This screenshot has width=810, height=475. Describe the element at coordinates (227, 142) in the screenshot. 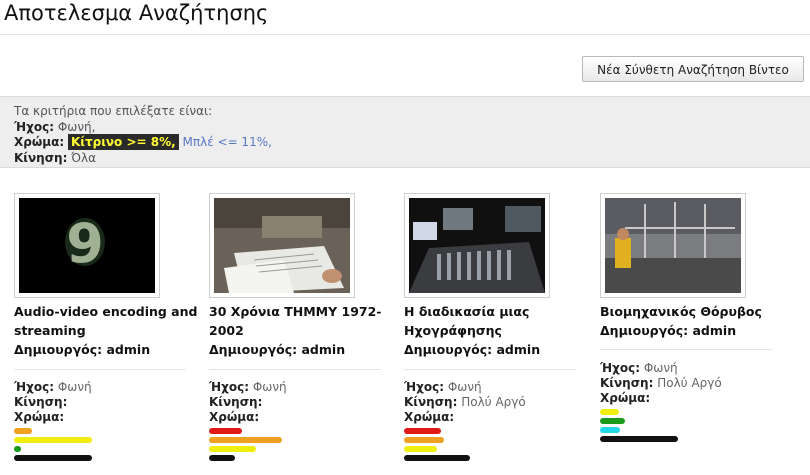

I see `criteria-color-blue: Μπλέ <= 11%,` at that location.